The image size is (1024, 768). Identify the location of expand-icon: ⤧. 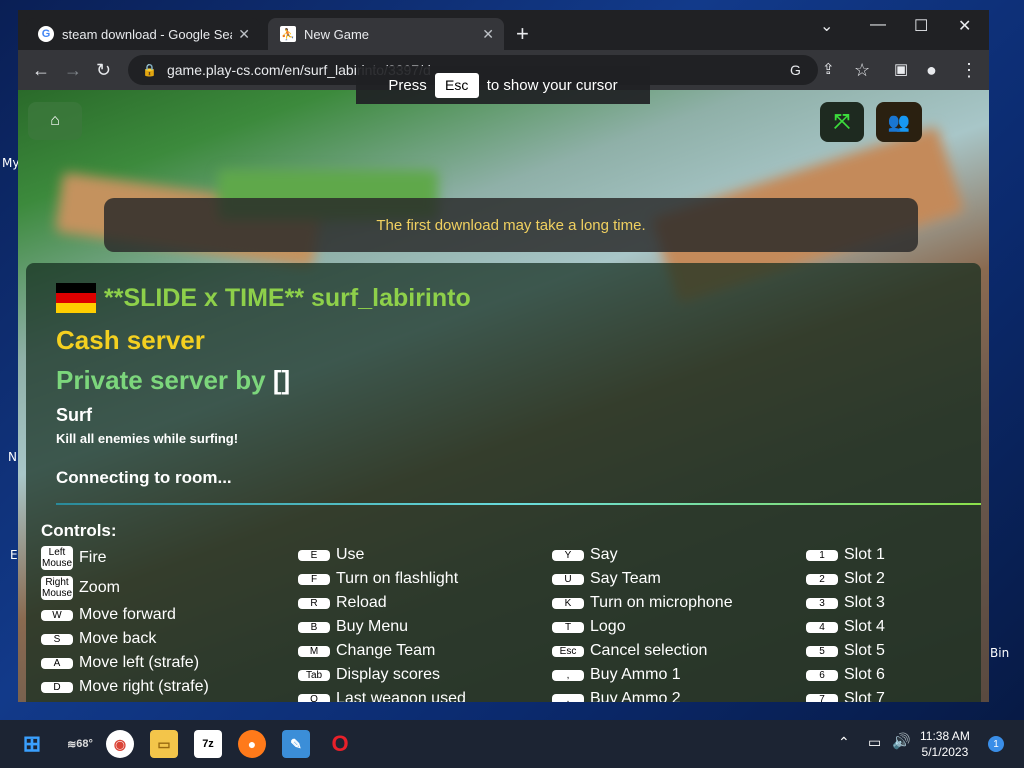
(842, 121).